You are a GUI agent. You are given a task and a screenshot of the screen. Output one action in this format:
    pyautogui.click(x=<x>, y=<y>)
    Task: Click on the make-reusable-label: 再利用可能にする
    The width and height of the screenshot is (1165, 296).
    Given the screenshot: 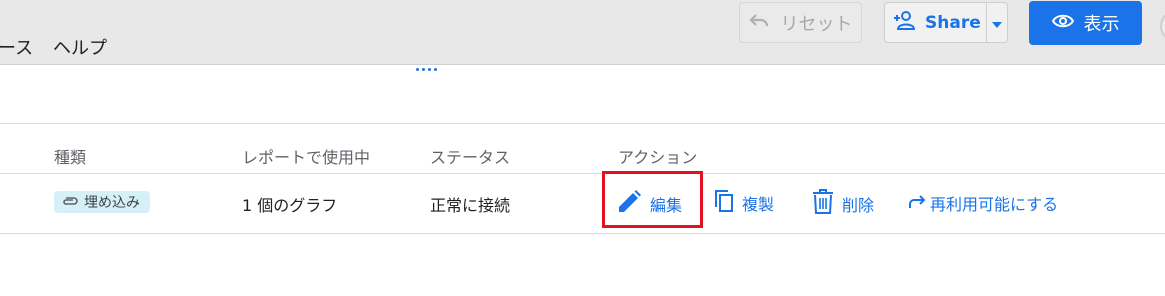 What is the action you would take?
    pyautogui.click(x=994, y=204)
    